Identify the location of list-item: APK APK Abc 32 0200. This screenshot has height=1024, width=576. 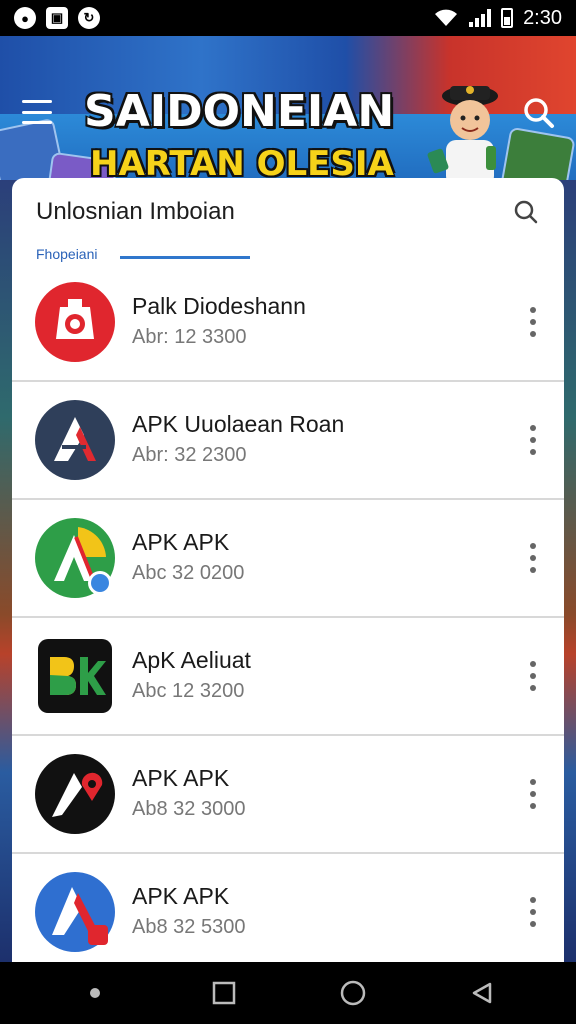
(288, 559).